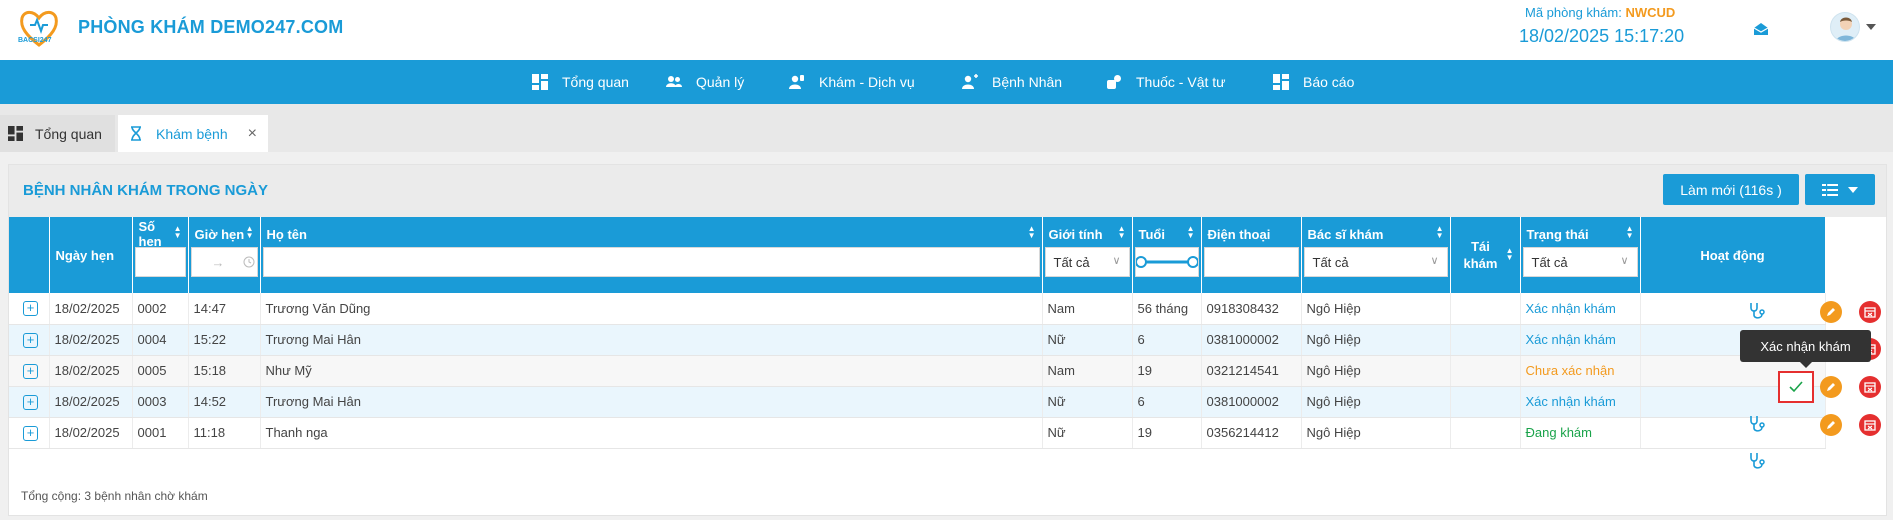 Image resolution: width=1893 pixels, height=520 pixels. Describe the element at coordinates (87, 401) in the screenshot. I see `cell-date-value: 18/02/2025` at that location.